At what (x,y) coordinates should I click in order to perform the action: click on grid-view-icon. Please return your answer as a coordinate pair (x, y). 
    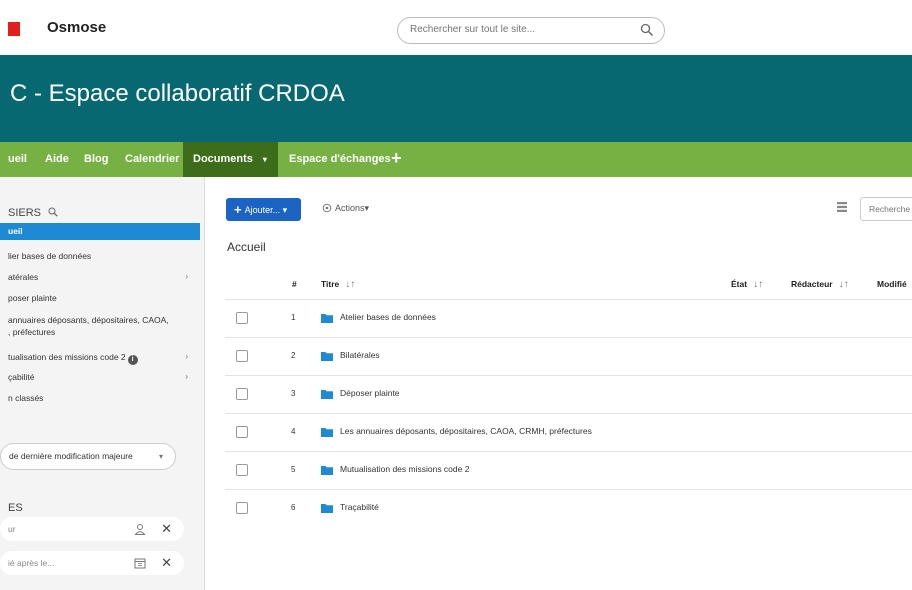
    Looking at the image, I should click on (842, 207).